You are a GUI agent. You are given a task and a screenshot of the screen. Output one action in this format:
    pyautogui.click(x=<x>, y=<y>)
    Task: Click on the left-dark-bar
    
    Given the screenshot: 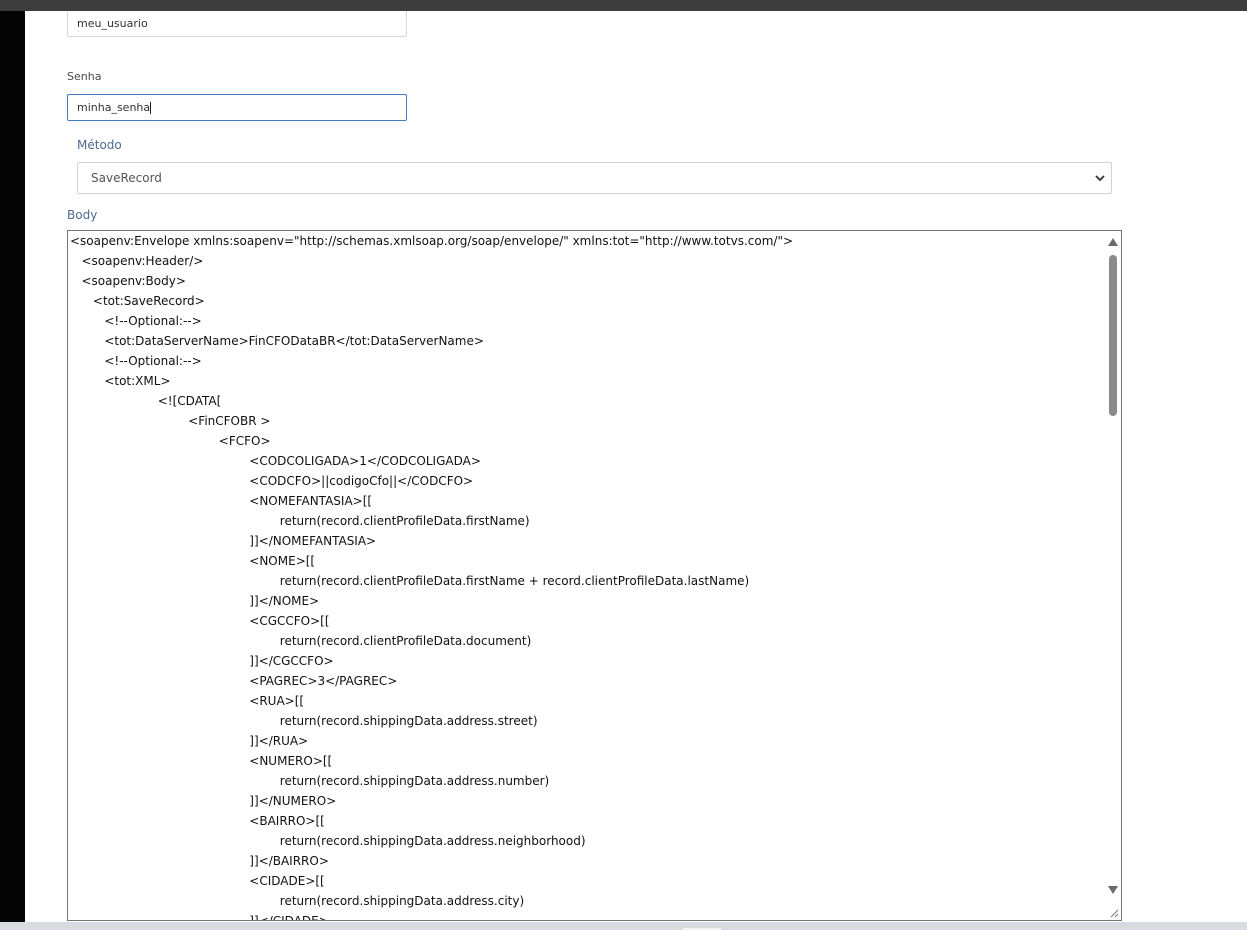 What is the action you would take?
    pyautogui.click(x=12, y=466)
    